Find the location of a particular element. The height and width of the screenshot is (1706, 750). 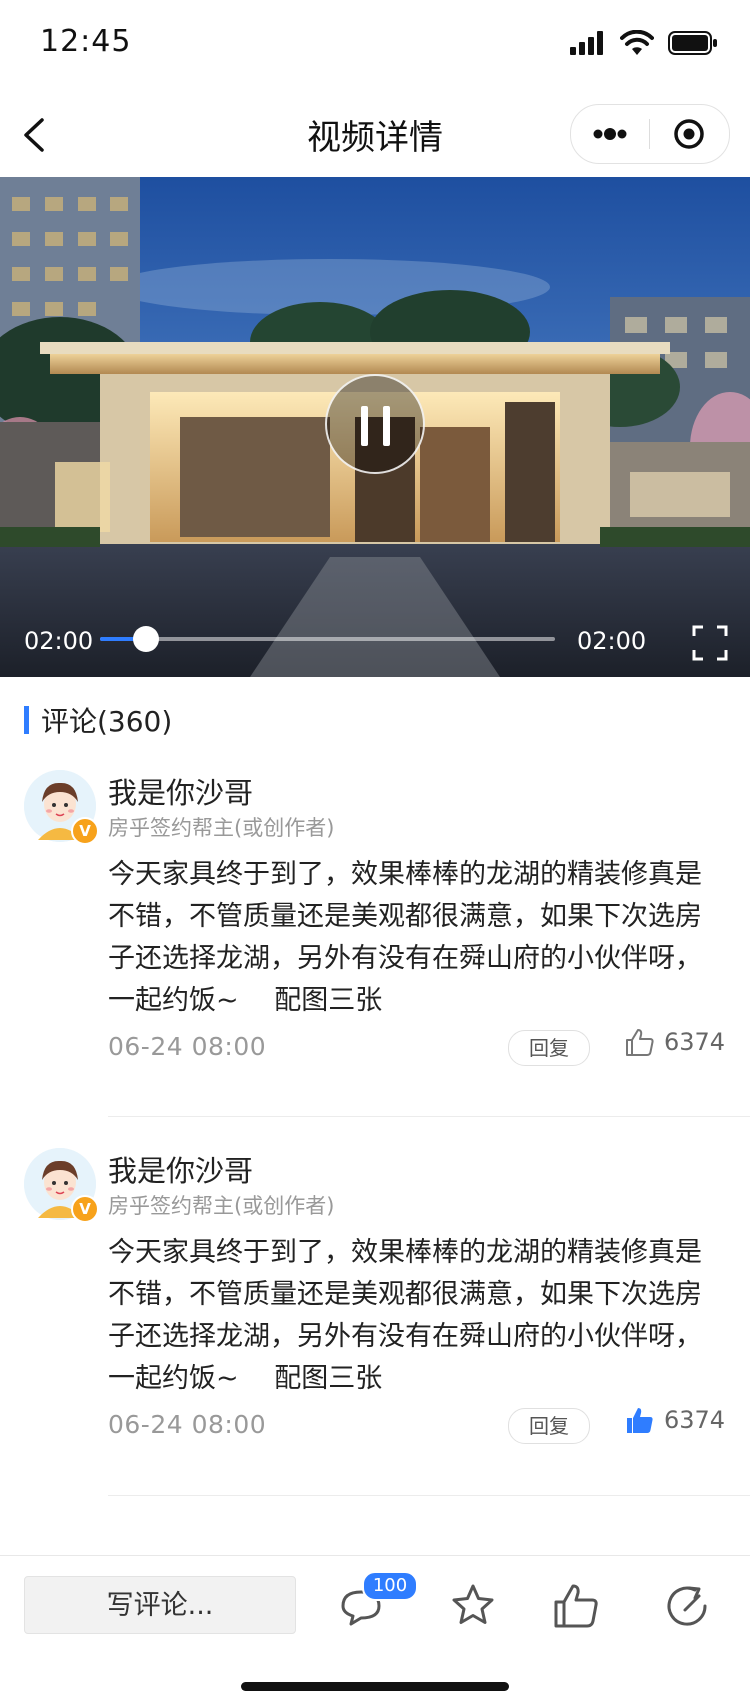

section-accent-bar is located at coordinates (26, 720).